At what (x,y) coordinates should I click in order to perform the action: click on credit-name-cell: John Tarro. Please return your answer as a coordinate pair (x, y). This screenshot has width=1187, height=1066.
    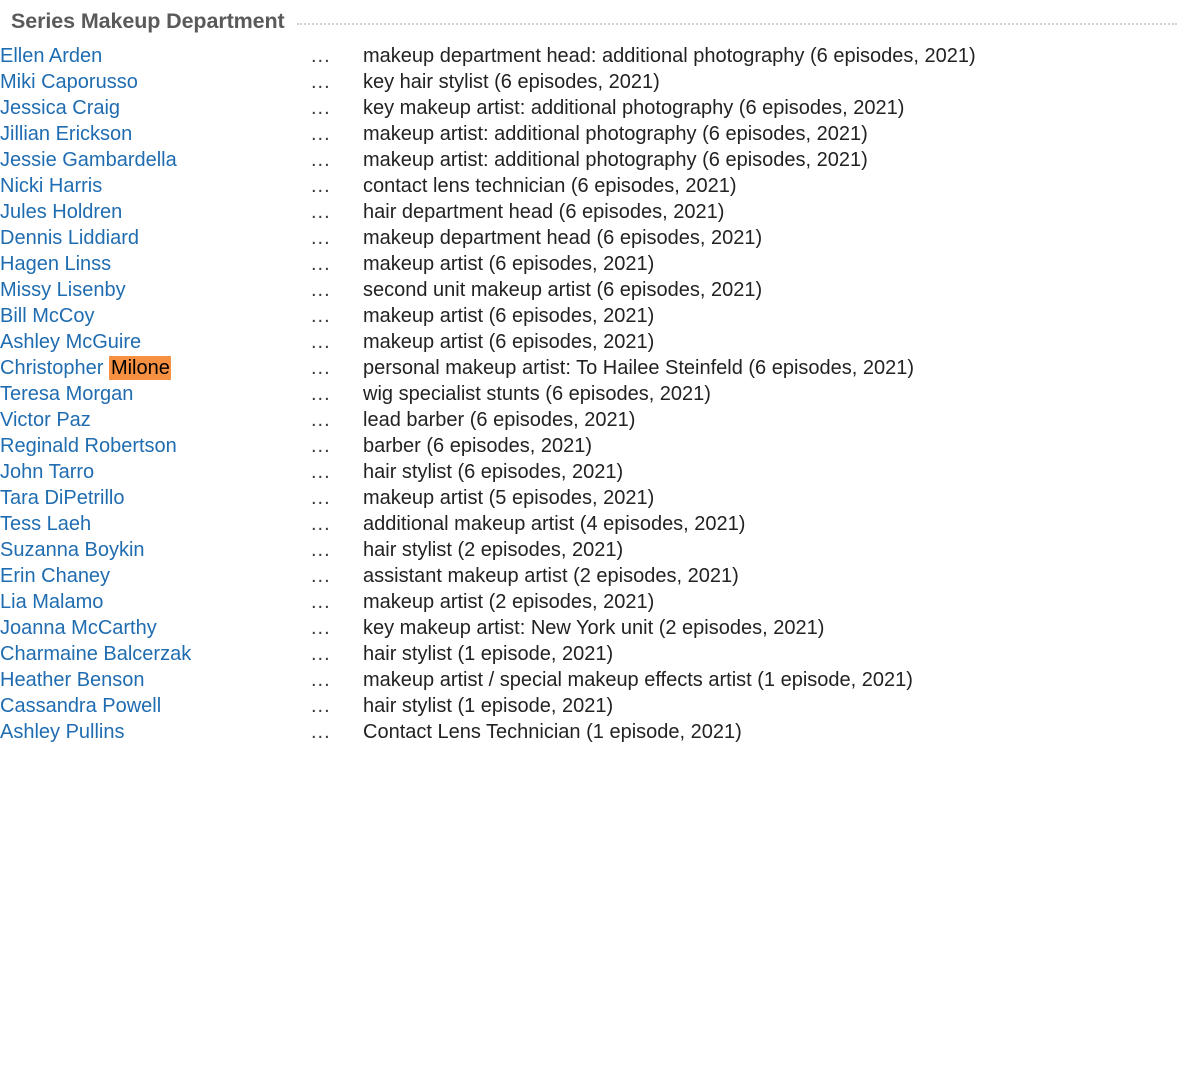
    Looking at the image, I should click on (155, 472).